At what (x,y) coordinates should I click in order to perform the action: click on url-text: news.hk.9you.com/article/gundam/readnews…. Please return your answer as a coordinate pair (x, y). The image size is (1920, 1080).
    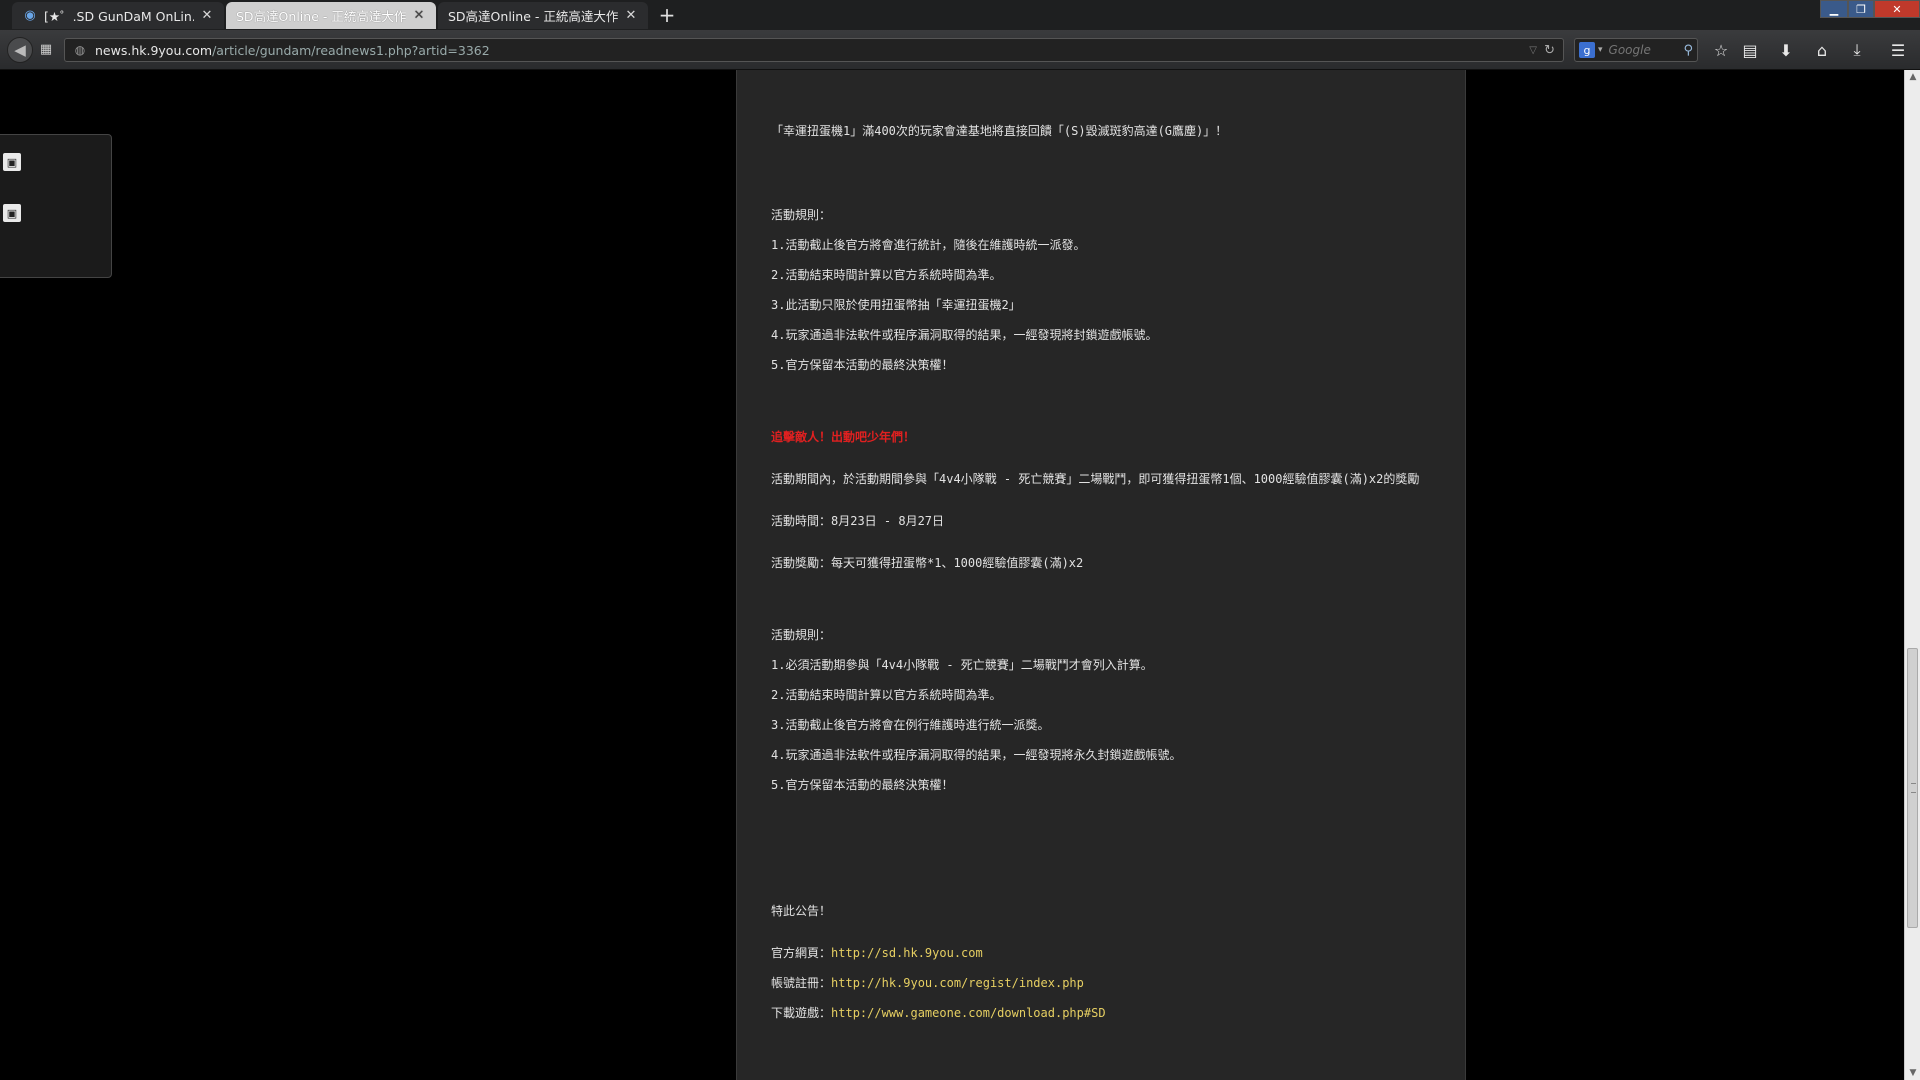
    Looking at the image, I should click on (292, 50).